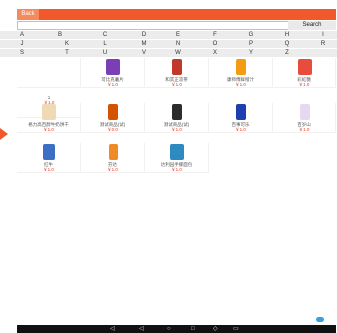  Describe the element at coordinates (4, 134) in the screenshot. I see `sidebar-toggle-arrow` at that location.